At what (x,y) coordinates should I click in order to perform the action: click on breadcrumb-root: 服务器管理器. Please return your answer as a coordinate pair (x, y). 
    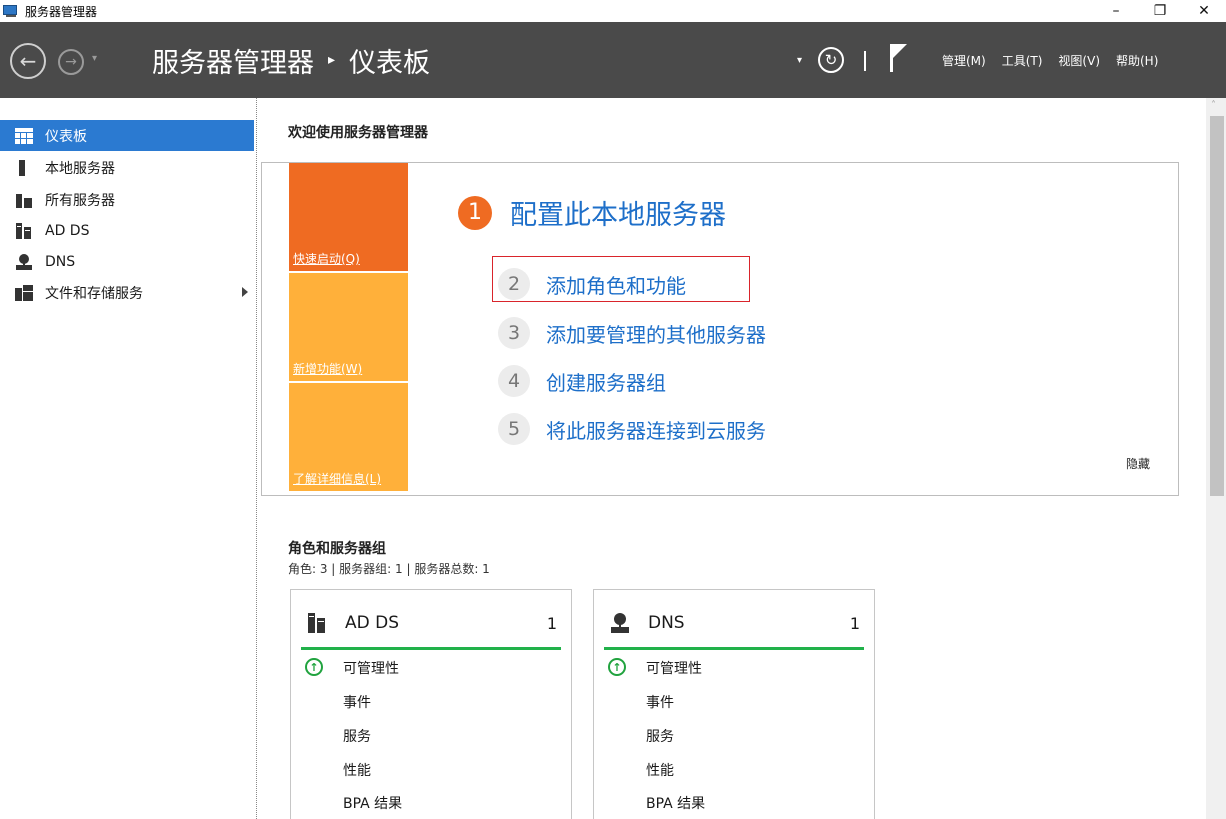
    Looking at the image, I should click on (233, 60).